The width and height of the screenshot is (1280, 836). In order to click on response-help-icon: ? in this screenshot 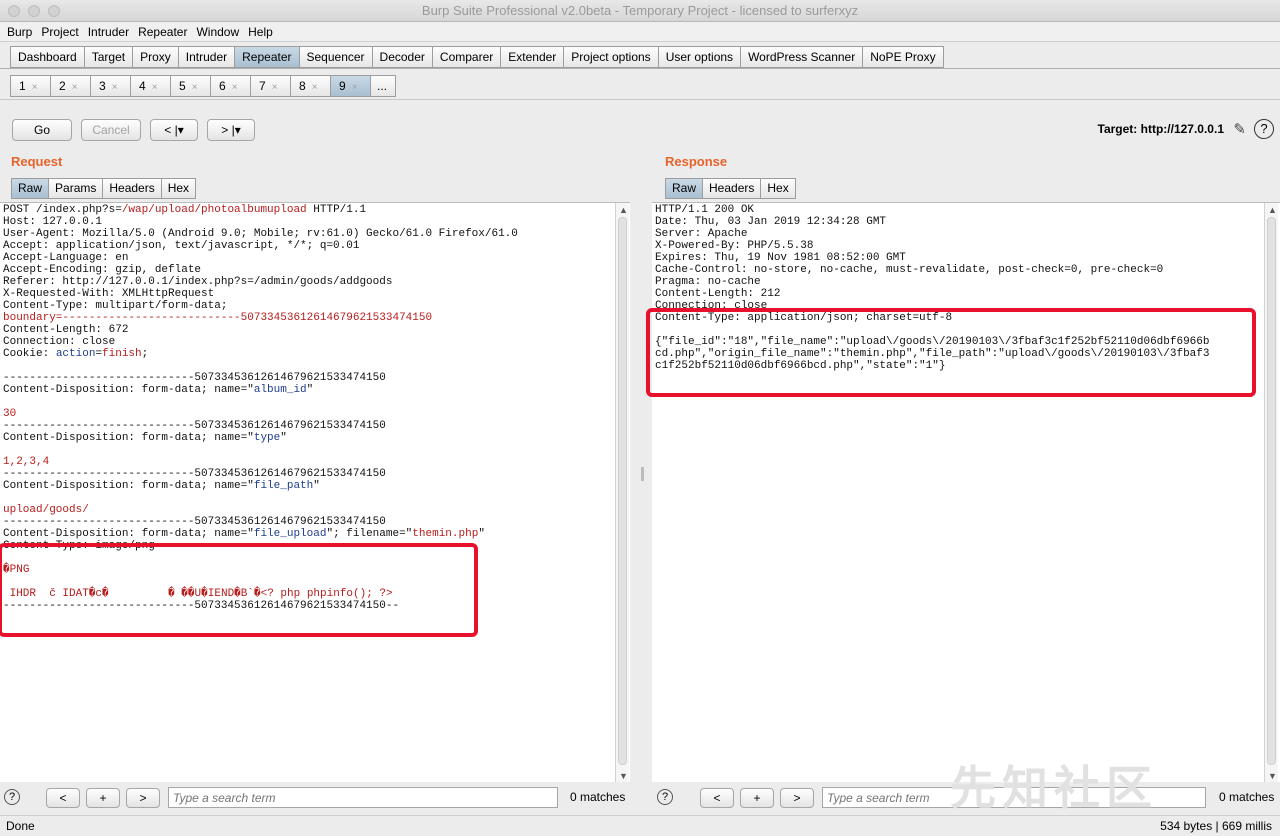, I will do `click(665, 797)`.